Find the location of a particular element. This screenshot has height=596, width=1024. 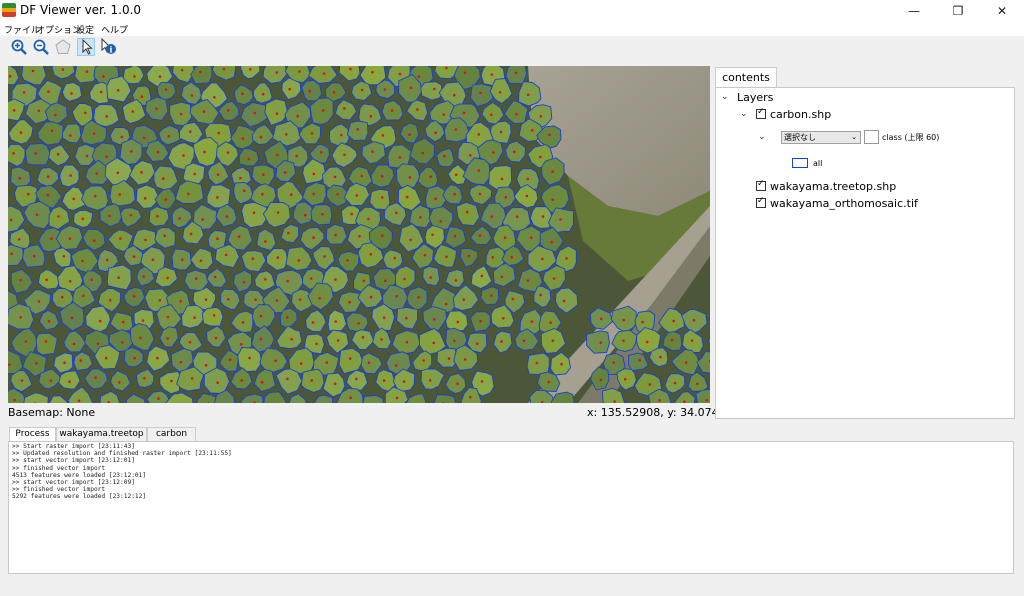

tab-contents: contents is located at coordinates (746, 77).